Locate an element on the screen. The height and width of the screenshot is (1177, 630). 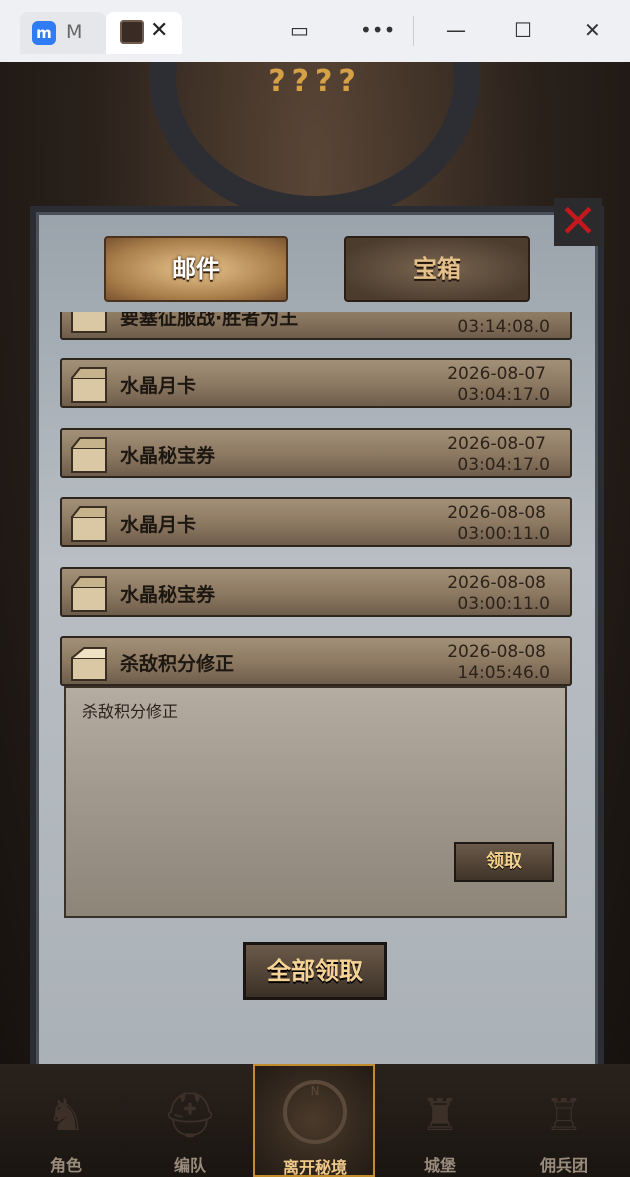
mail-title: 要塞征服战·胜者为王 is located at coordinates (209, 320).